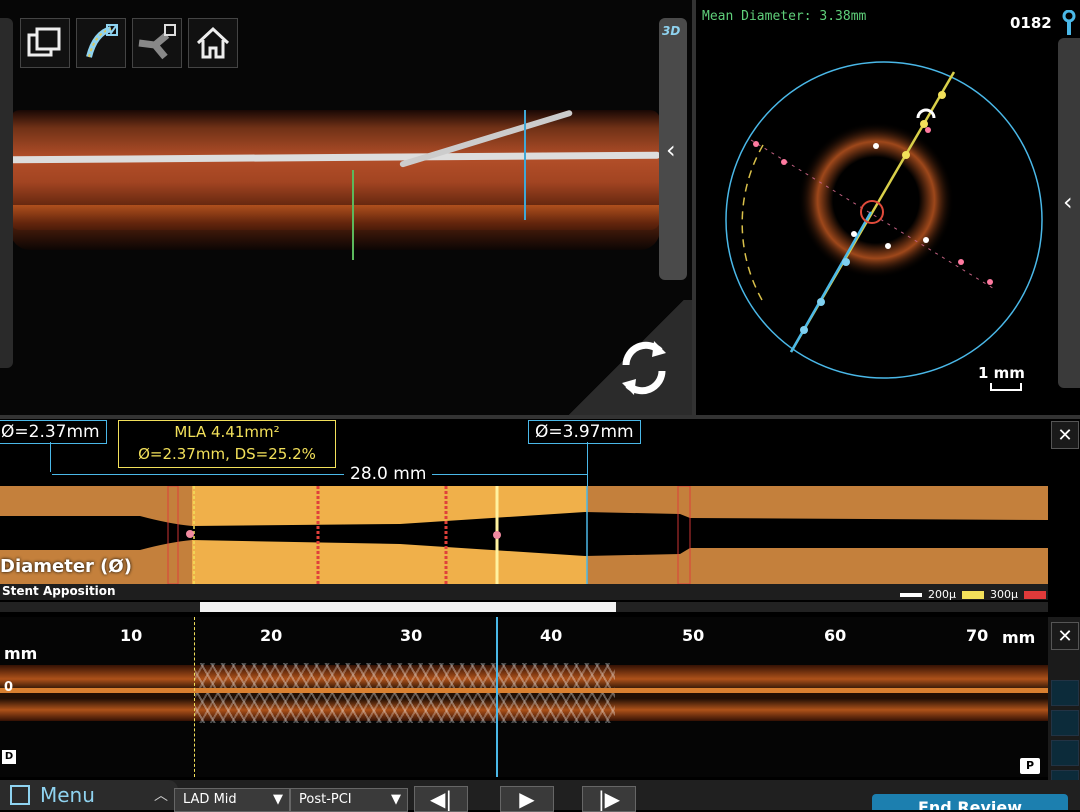 The height and width of the screenshot is (812, 1080). What do you see at coordinates (9, 757) in the screenshot?
I see `distal-marker: D` at bounding box center [9, 757].